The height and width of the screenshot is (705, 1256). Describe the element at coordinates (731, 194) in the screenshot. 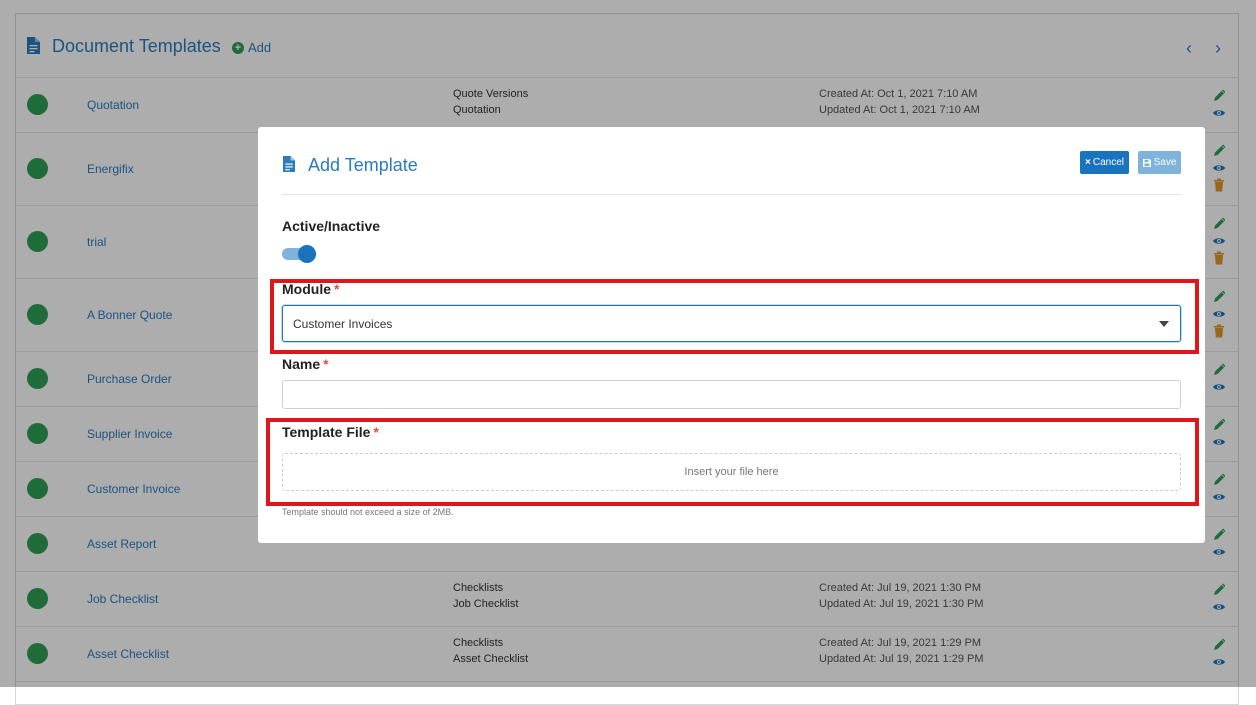

I see `modal-divider` at that location.